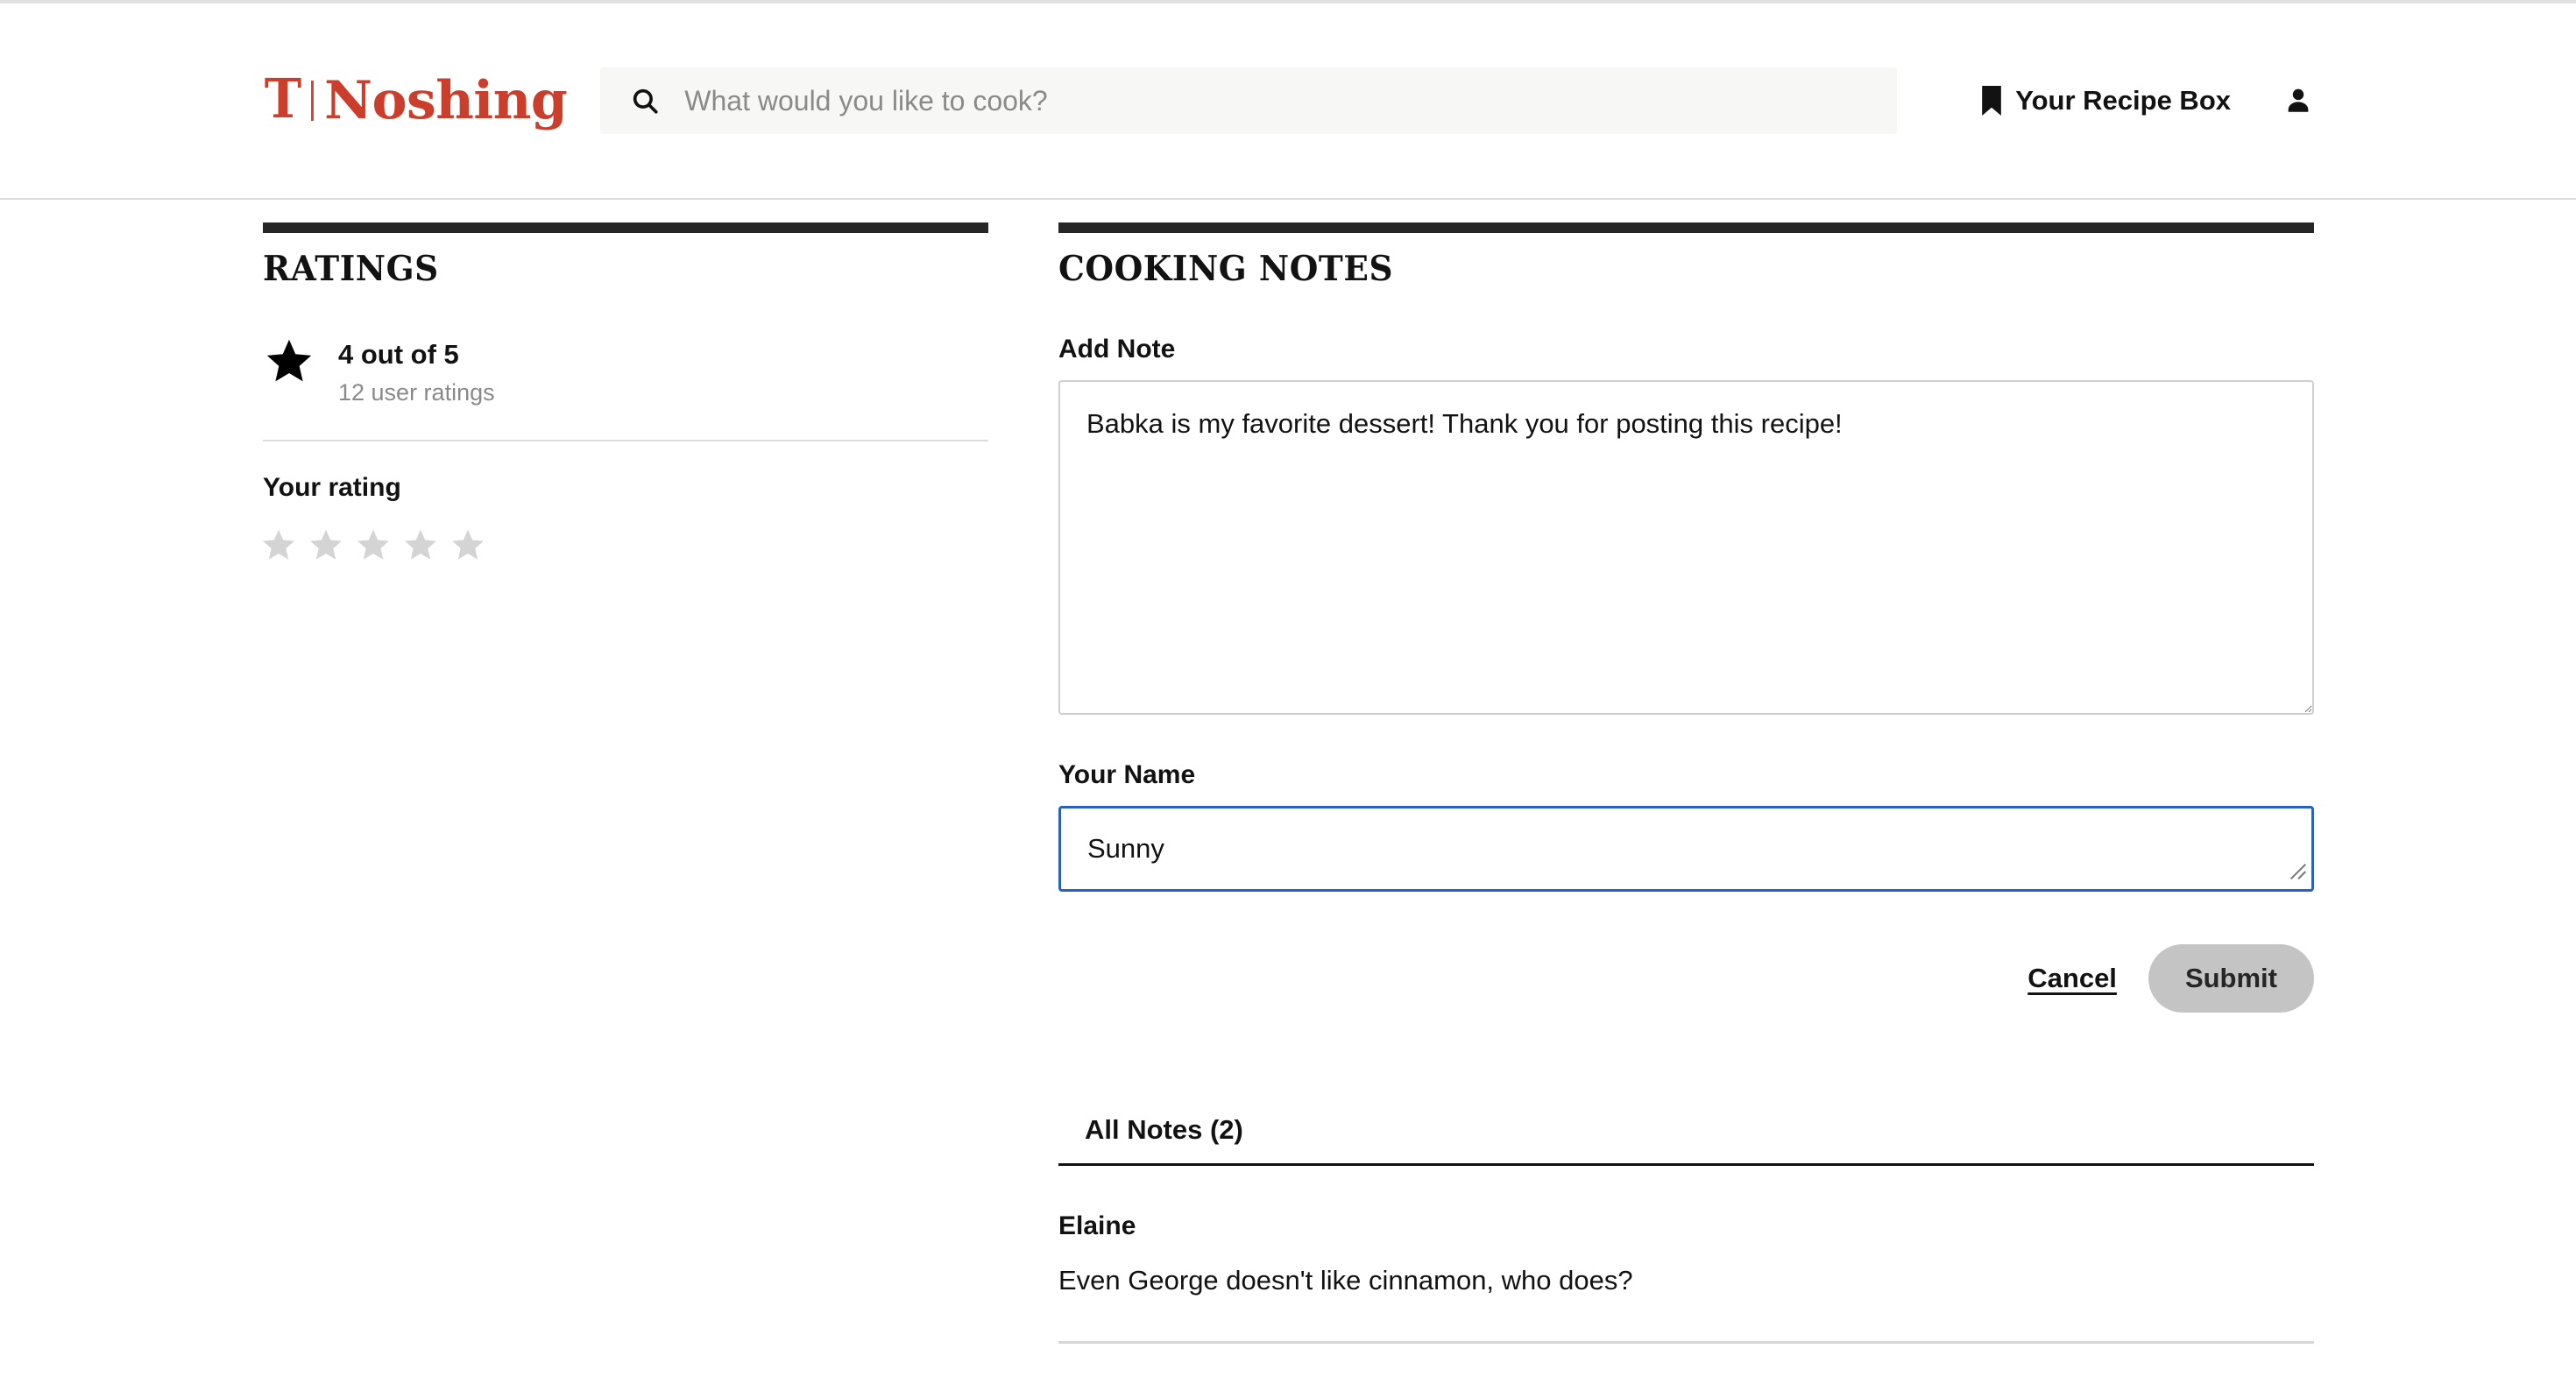 This screenshot has height=1391, width=2576. I want to click on ratings-section-rule, so click(625, 227).